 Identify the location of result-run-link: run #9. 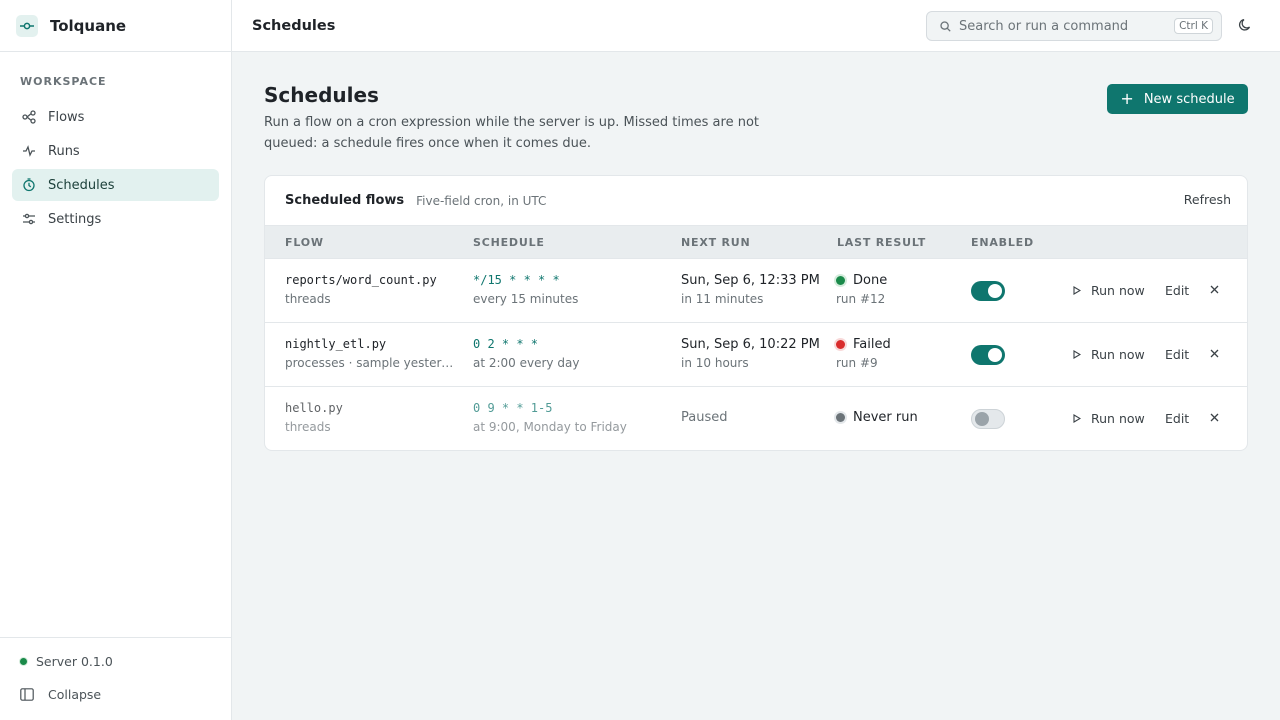
(863, 363).